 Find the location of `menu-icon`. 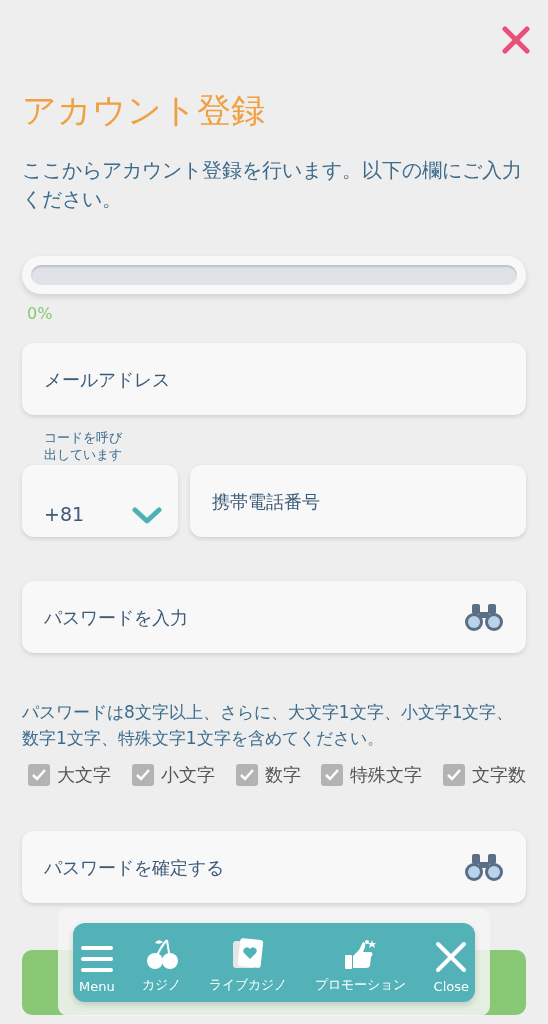

menu-icon is located at coordinates (96, 959).